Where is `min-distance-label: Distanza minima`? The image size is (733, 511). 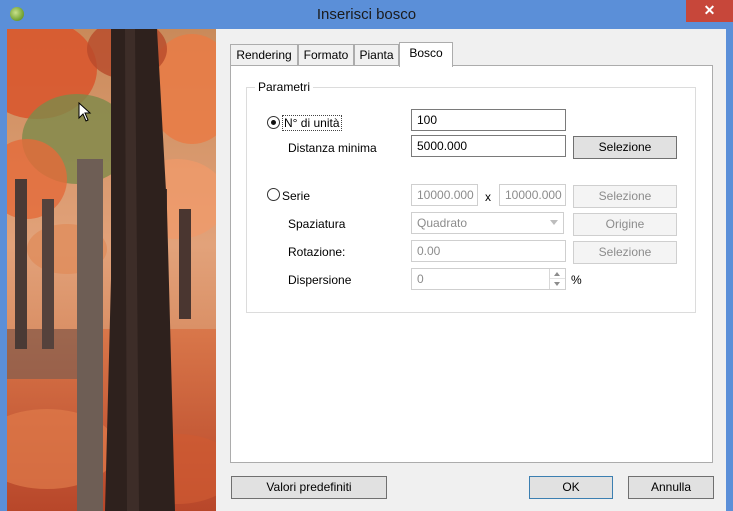 min-distance-label: Distanza minima is located at coordinates (332, 148).